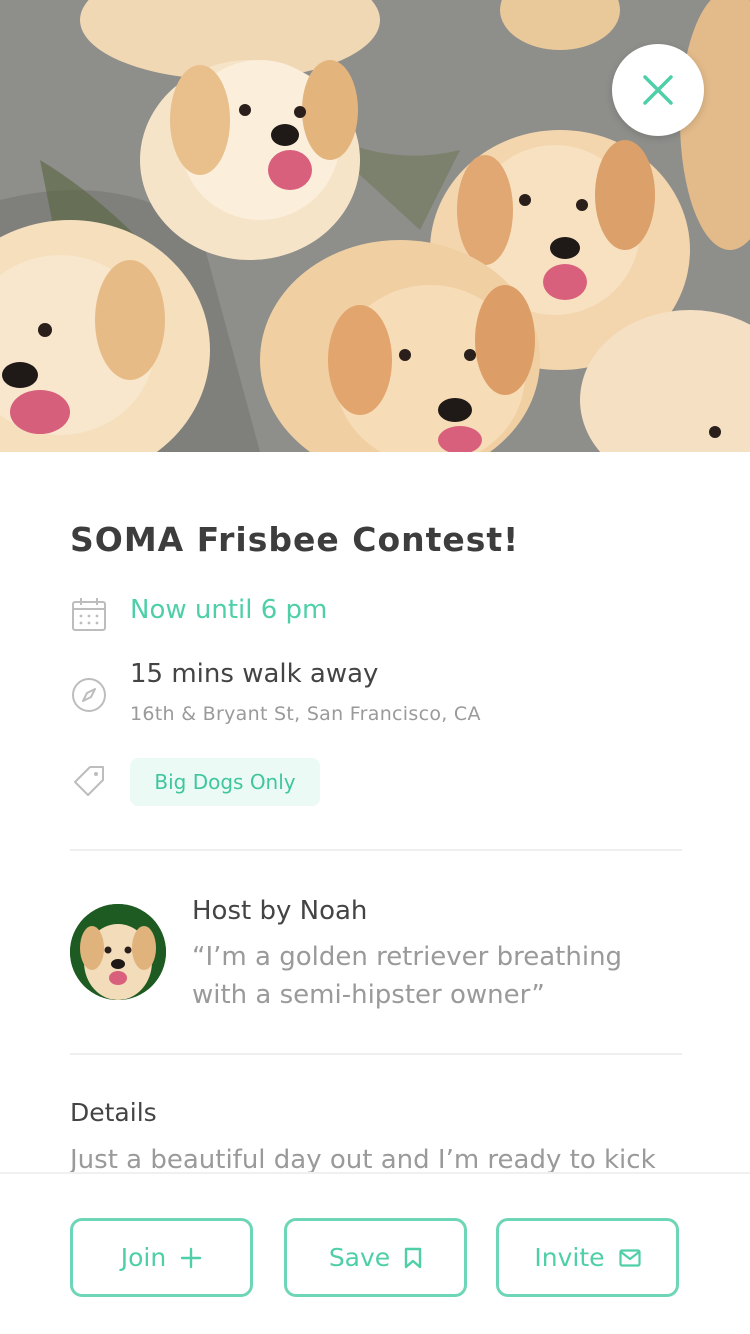 The image size is (750, 1334). Describe the element at coordinates (229, 610) in the screenshot. I see `event-time: Now until 6 pm` at that location.